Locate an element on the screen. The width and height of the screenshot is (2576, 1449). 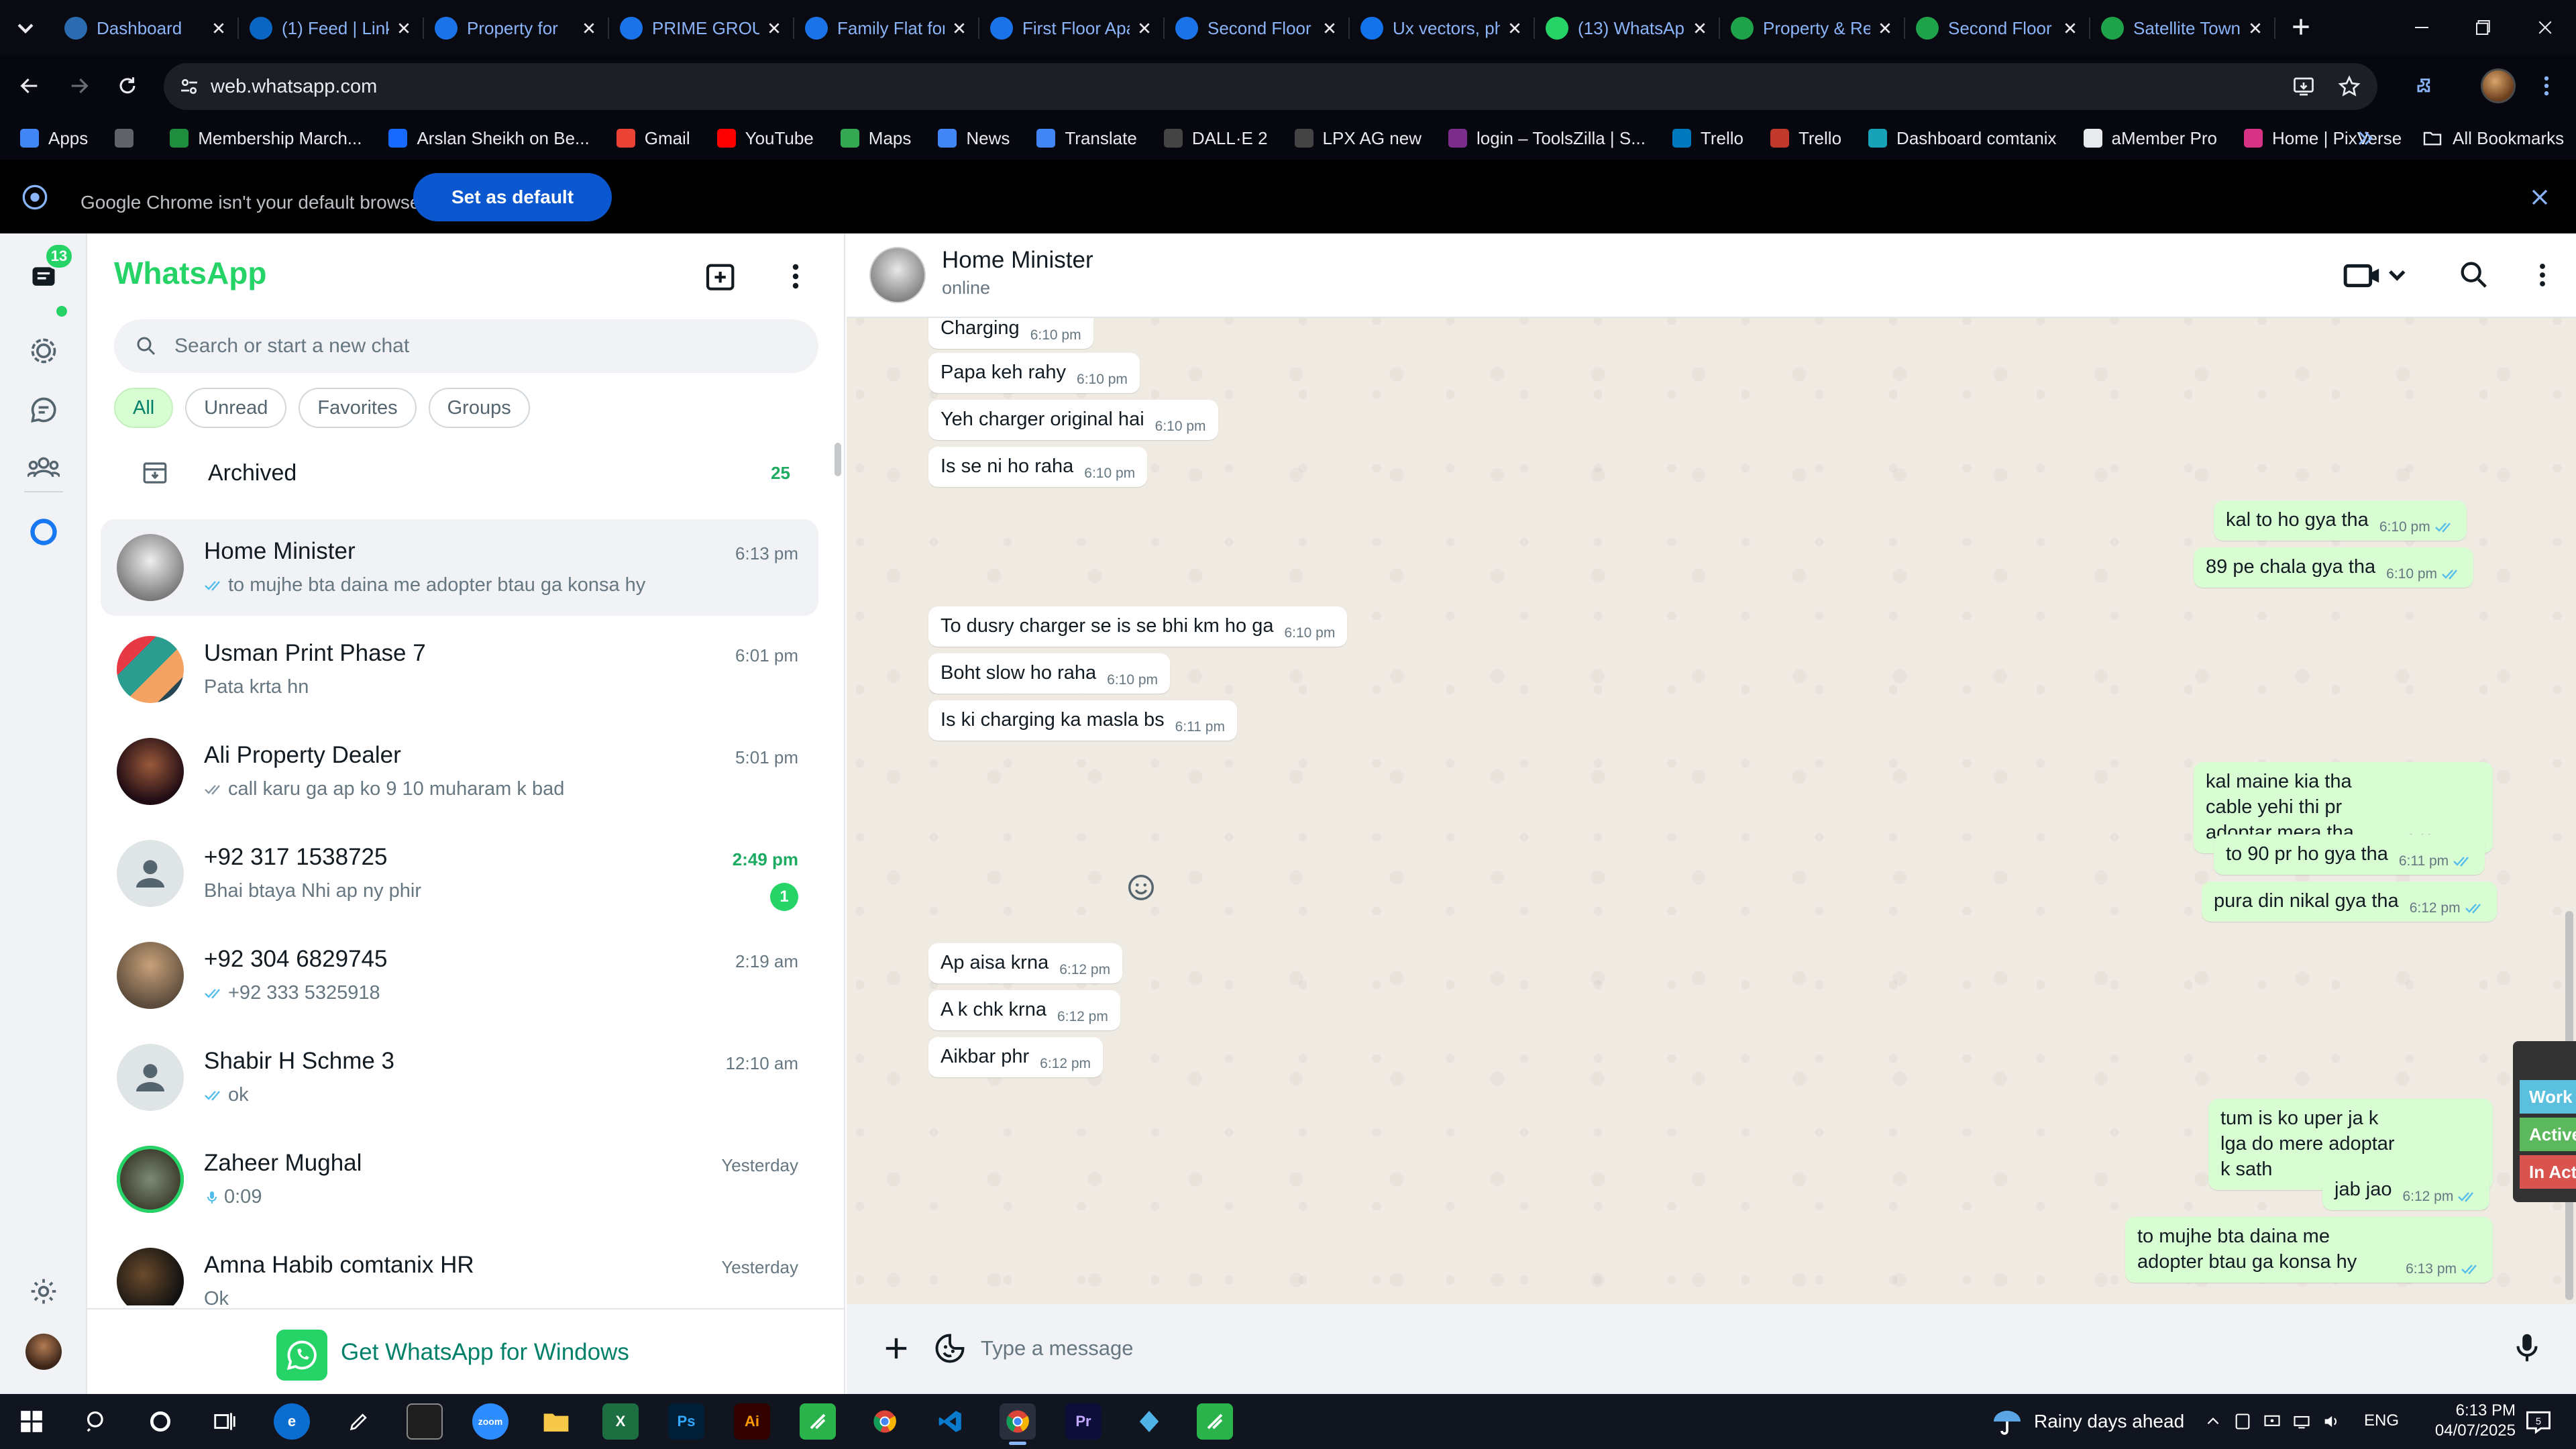
network-icon is located at coordinates (2301, 1421).